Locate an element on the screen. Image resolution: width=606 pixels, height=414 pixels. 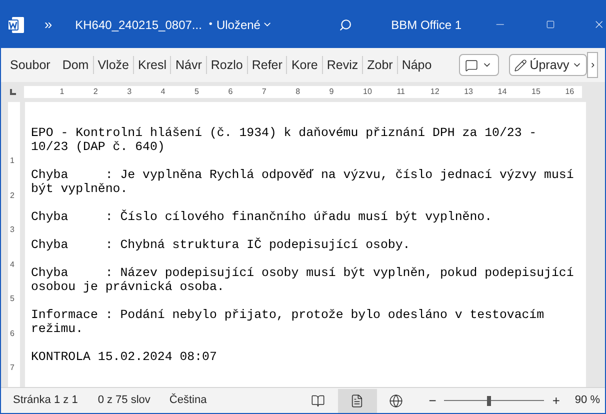
ruler-number: 9 is located at coordinates (331, 92).